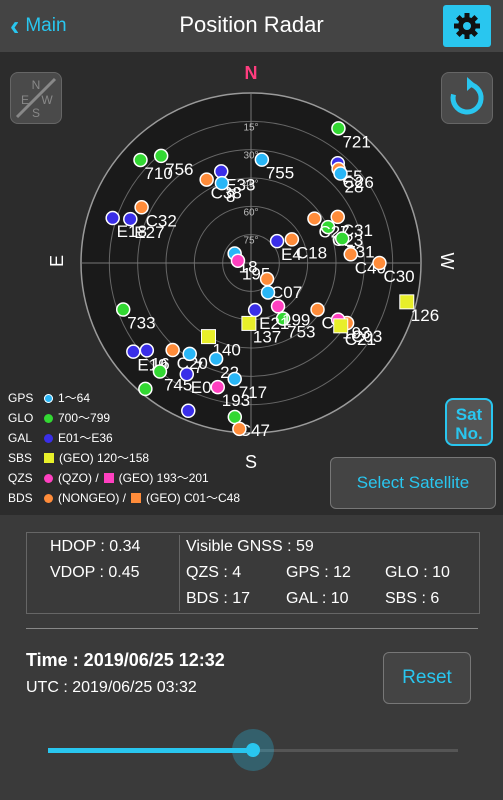 The height and width of the screenshot is (800, 503). What do you see at coordinates (108, 478) in the screenshot?
I see `qzs-square-icon` at bounding box center [108, 478].